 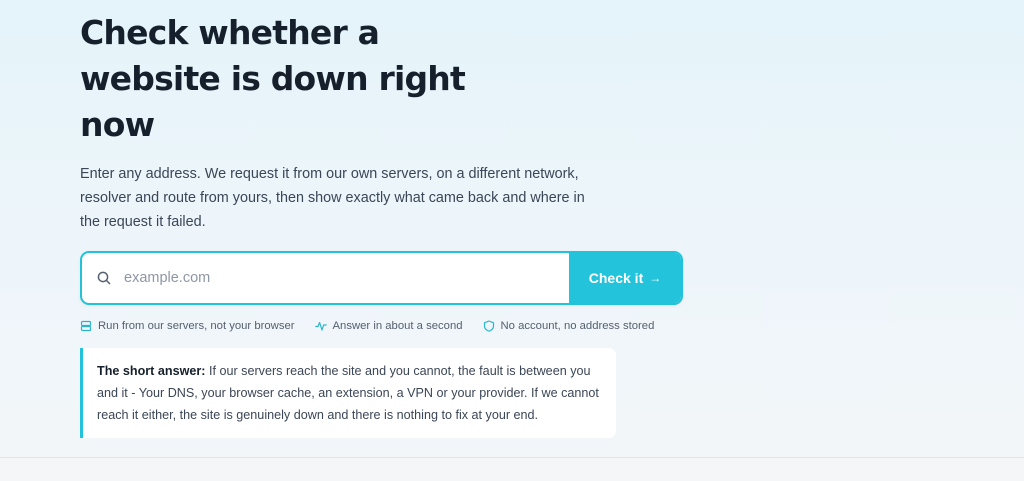 What do you see at coordinates (655, 278) in the screenshot?
I see `arrow-right-icon: →` at bounding box center [655, 278].